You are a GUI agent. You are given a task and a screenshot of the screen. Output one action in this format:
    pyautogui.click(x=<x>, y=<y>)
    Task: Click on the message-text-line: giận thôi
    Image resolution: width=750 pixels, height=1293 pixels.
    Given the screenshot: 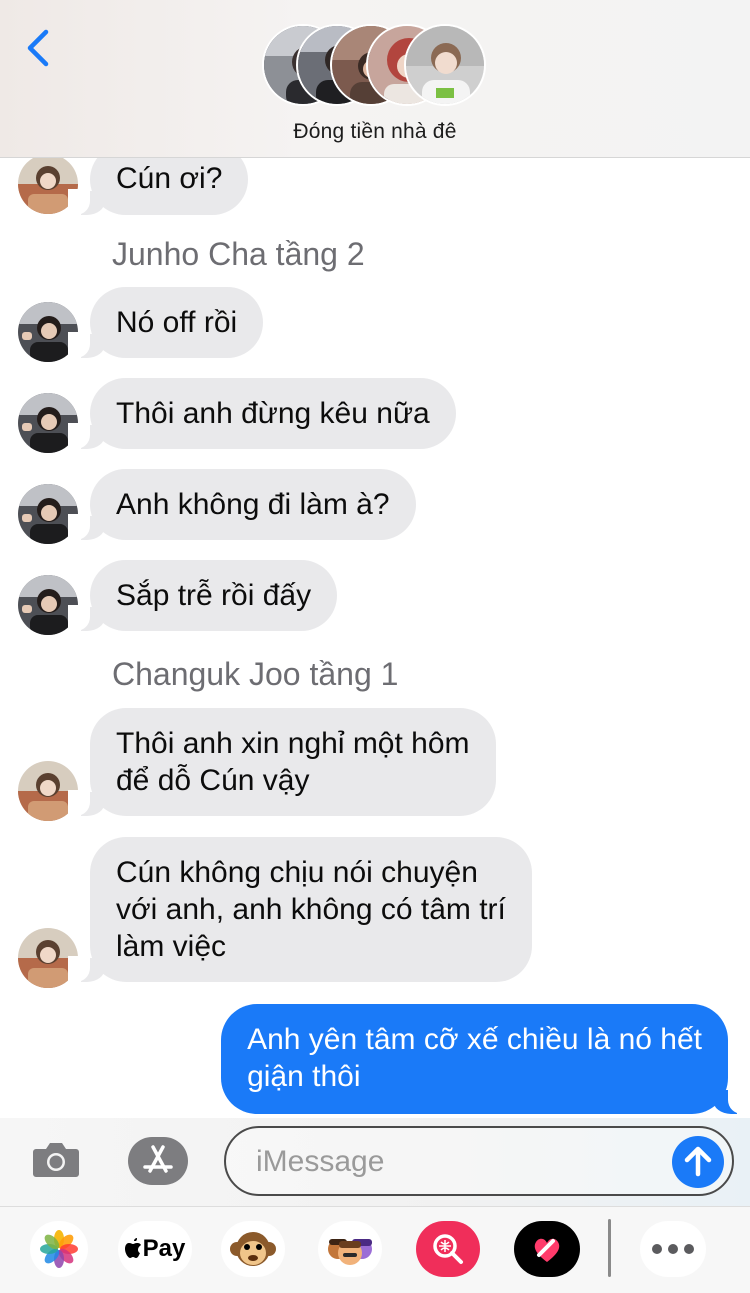 What is the action you would take?
    pyautogui.click(x=304, y=1076)
    